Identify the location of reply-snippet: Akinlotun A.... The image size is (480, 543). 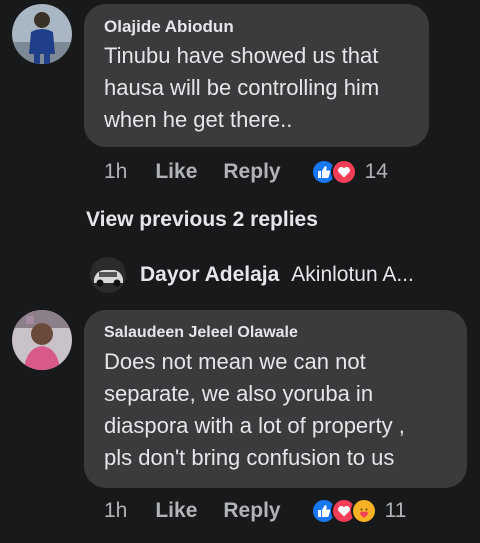
(352, 274).